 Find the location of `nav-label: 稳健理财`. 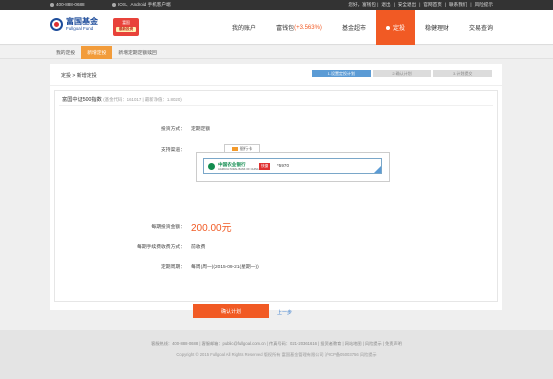

nav-label: 稳健理财 is located at coordinates (436, 29).